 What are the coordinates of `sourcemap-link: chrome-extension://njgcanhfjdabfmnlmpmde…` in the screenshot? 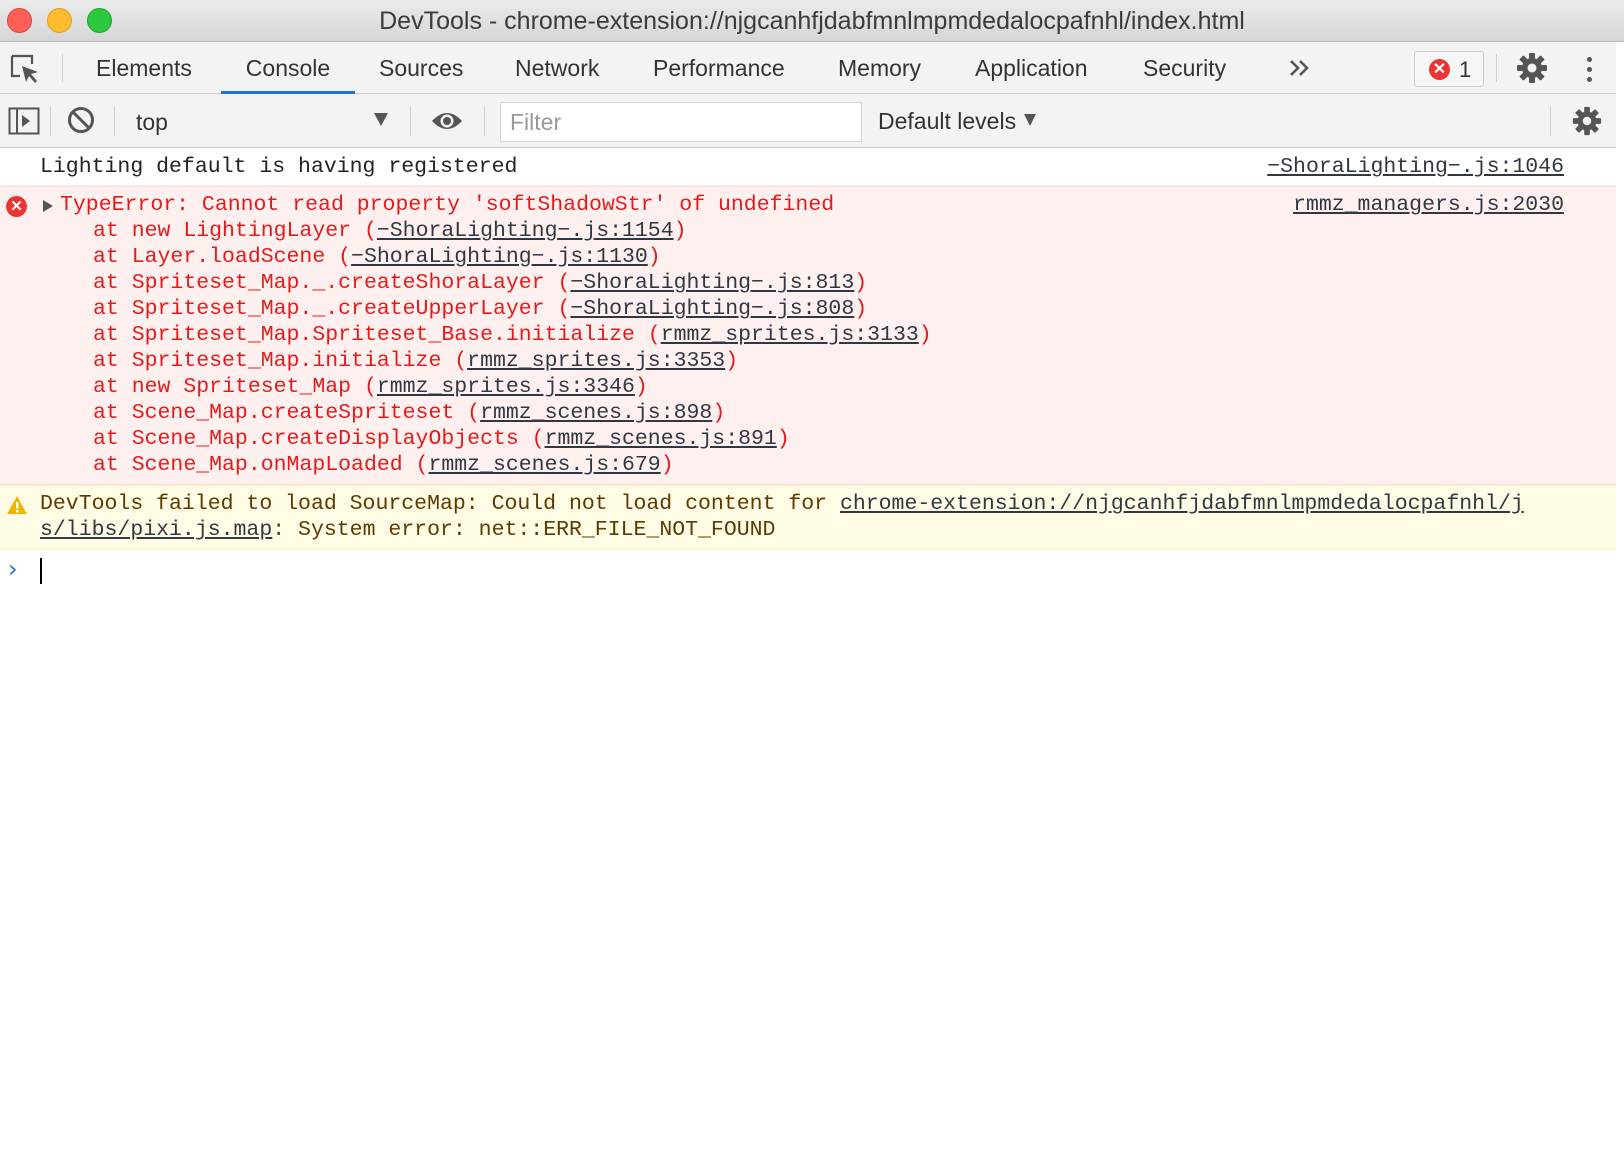 It's located at (1182, 504).